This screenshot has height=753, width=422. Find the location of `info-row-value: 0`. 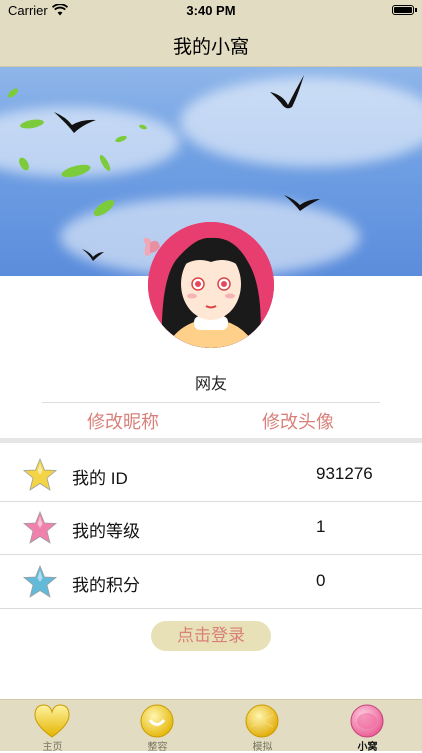

info-row-value: 0 is located at coordinates (321, 580).